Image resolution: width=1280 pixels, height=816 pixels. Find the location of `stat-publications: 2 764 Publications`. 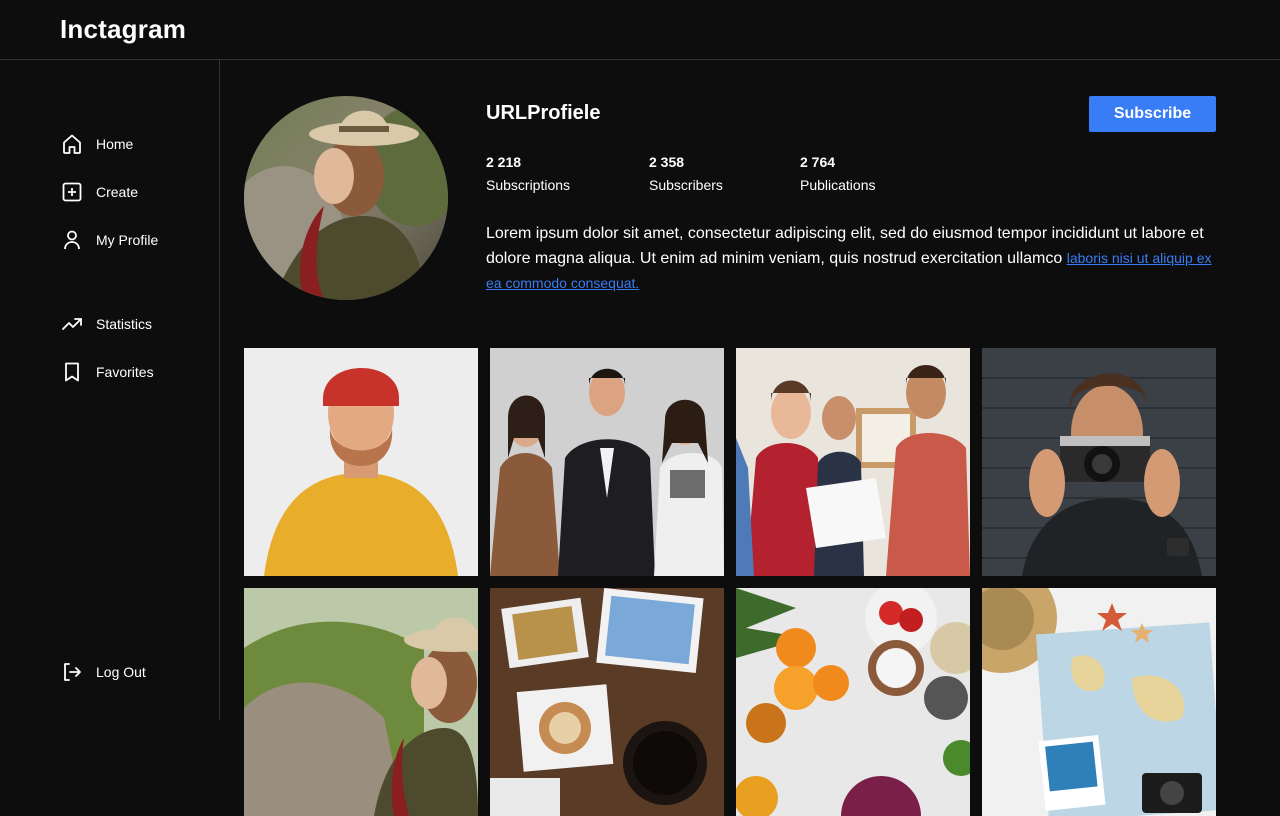

stat-publications: 2 764 Publications is located at coordinates (838, 173).